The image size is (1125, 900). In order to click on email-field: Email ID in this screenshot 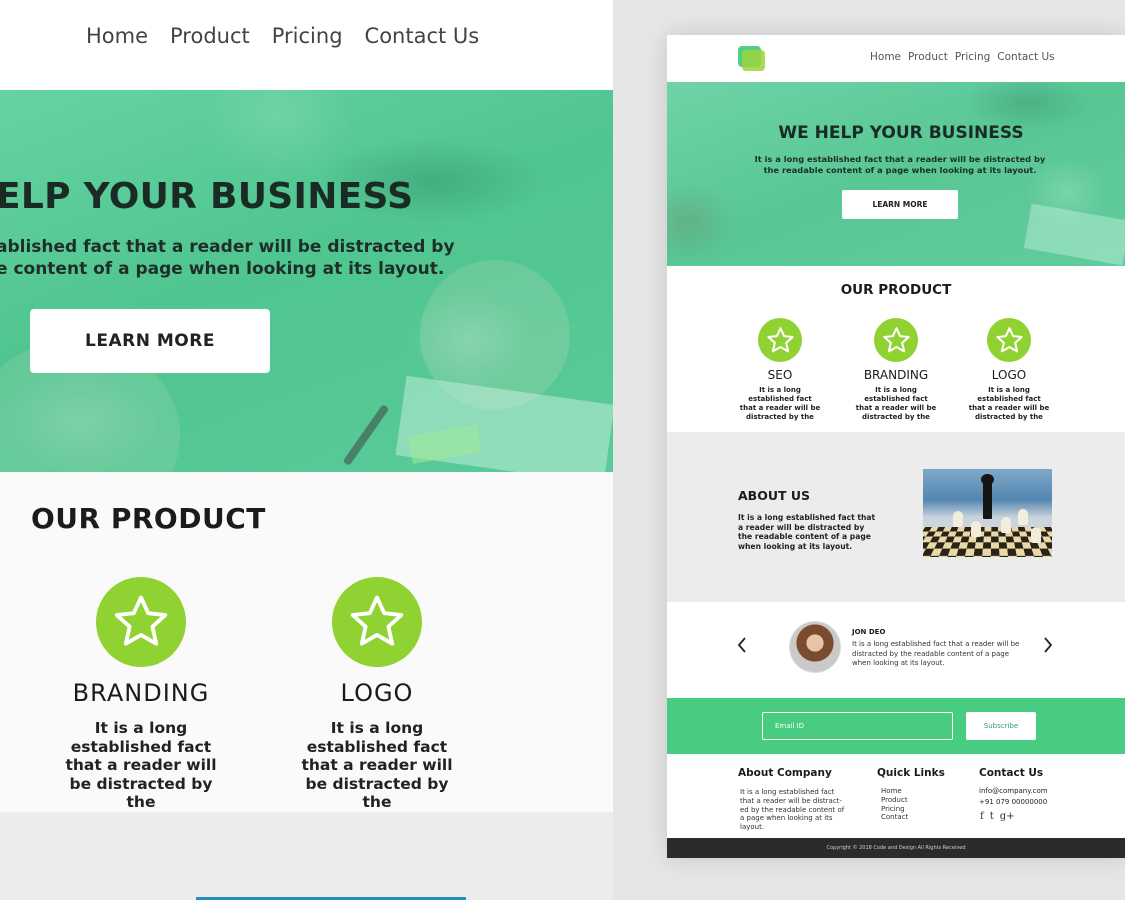, I will do `click(857, 726)`.